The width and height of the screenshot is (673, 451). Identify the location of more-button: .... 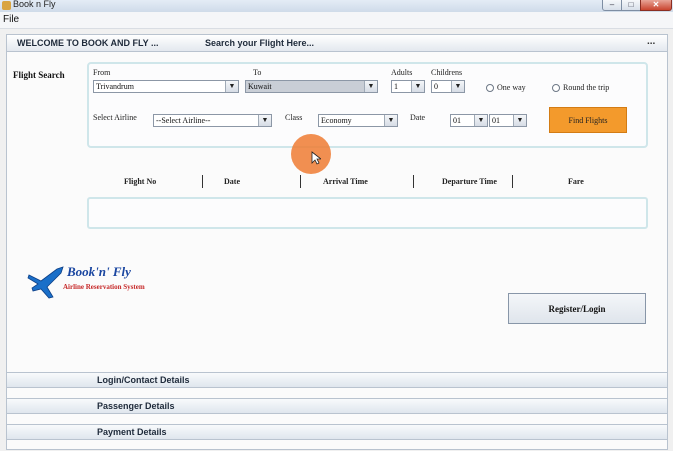
(651, 41).